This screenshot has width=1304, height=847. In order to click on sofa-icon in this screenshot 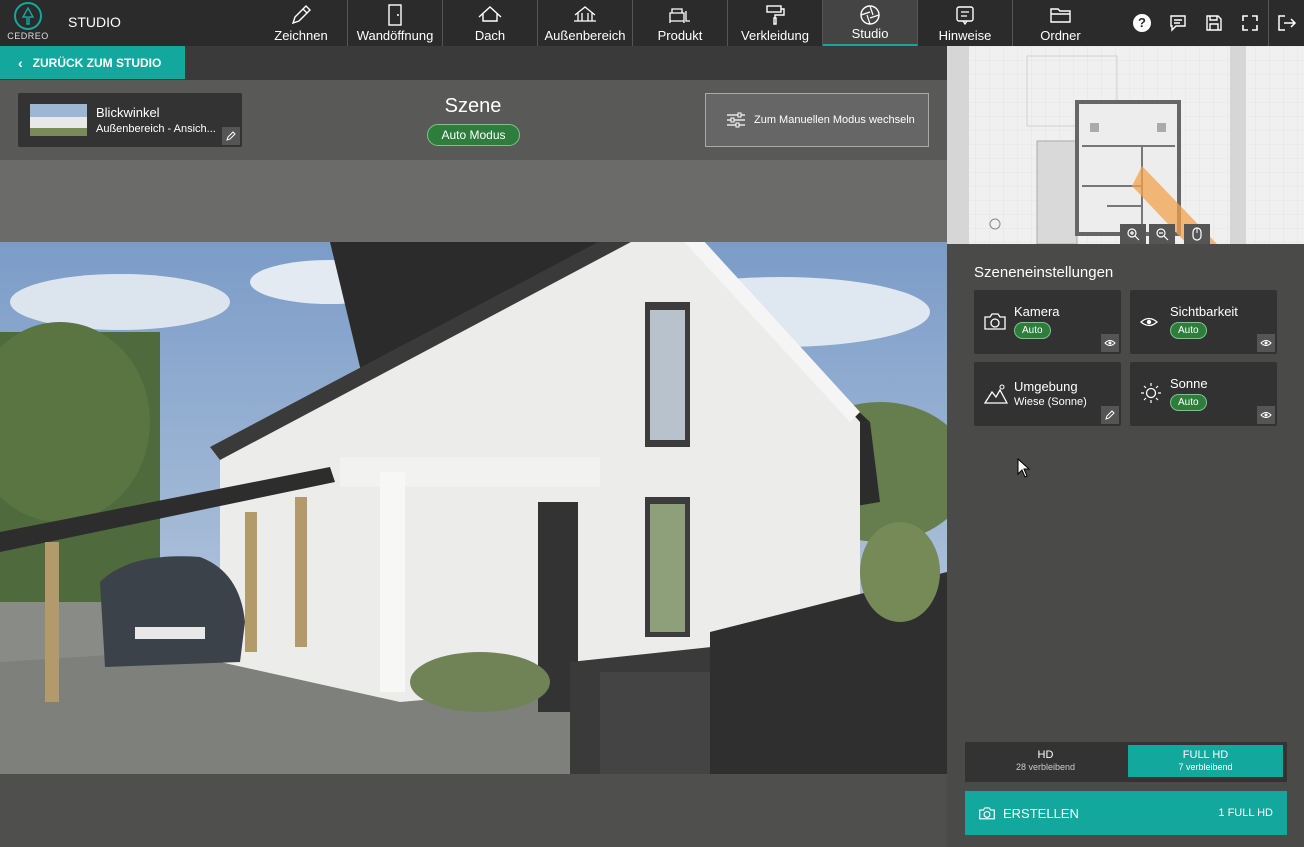, I will do `click(679, 15)`.